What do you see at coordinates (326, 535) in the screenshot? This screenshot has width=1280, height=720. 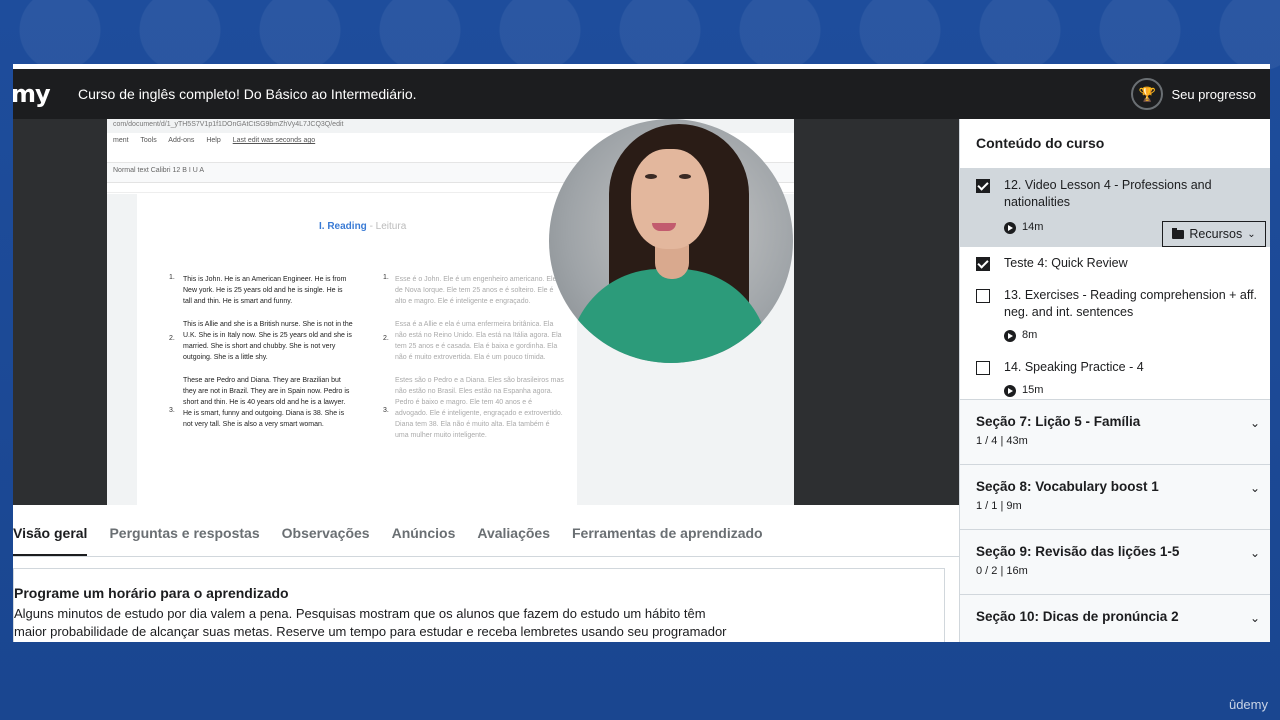 I see `tab-notes: Observações` at bounding box center [326, 535].